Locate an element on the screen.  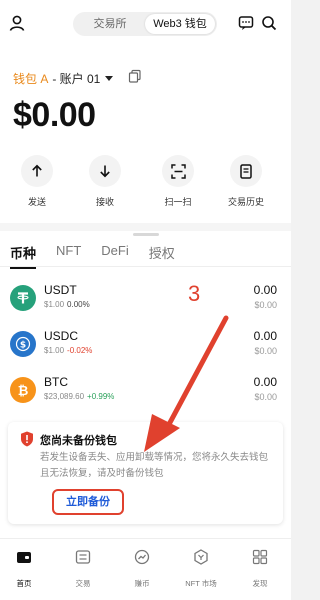
backup-description: 若发生设备丢失、应用卸载等情况，您将永久失去钱包且无法恢复，请及时备份钱包 is located at coordinates (154, 465).